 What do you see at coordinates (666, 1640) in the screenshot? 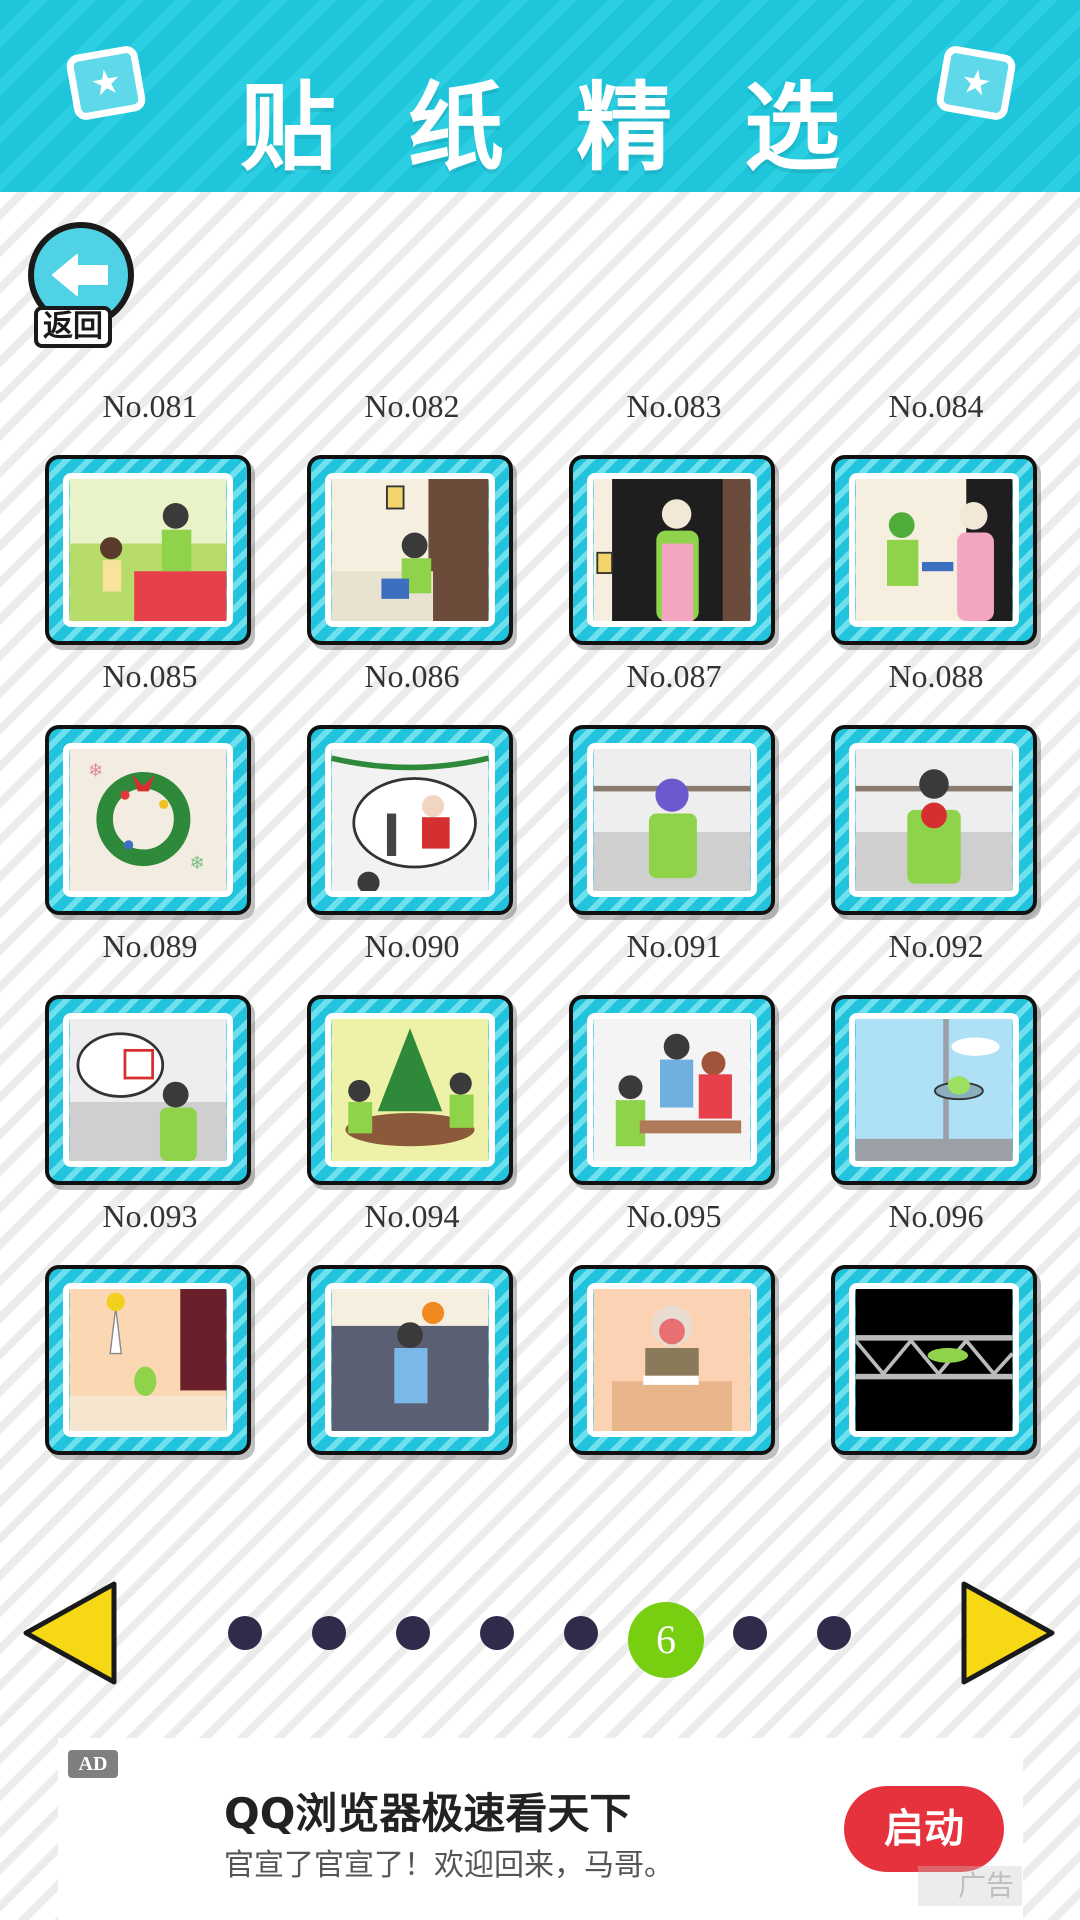
I see `current-page-dot: 6` at bounding box center [666, 1640].